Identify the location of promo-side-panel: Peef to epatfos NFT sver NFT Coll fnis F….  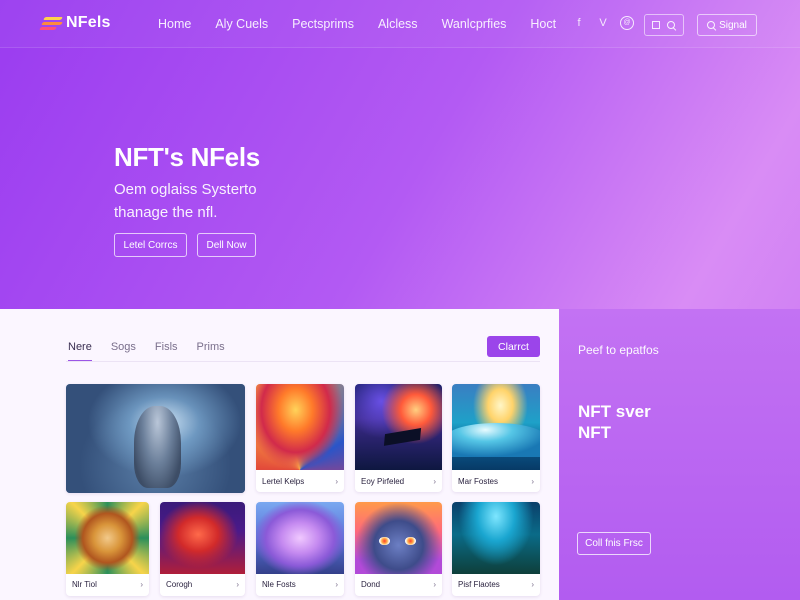
(679, 454).